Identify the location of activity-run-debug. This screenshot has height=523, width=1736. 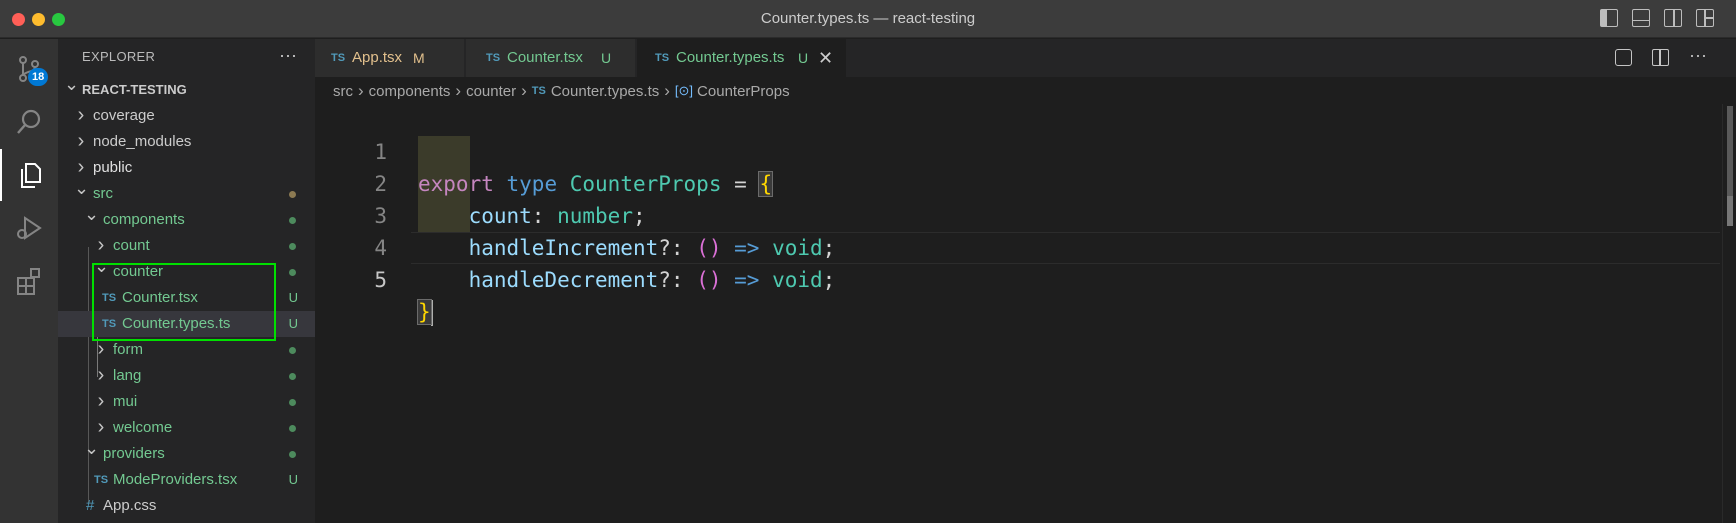
(29, 228).